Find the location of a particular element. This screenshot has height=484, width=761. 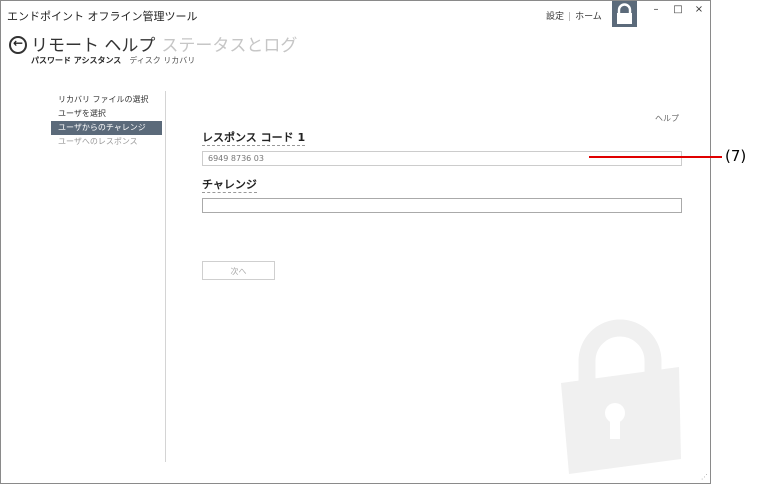

annotation-label: (7) is located at coordinates (736, 156).